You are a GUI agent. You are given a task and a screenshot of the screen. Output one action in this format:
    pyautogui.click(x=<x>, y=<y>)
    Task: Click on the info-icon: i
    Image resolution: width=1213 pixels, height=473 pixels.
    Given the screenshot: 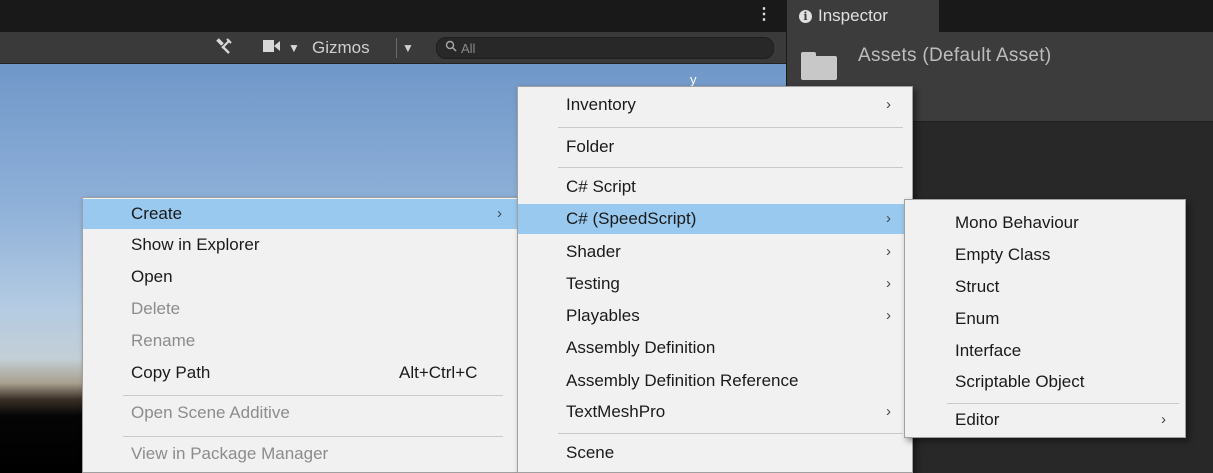 What is the action you would take?
    pyautogui.click(x=805, y=16)
    